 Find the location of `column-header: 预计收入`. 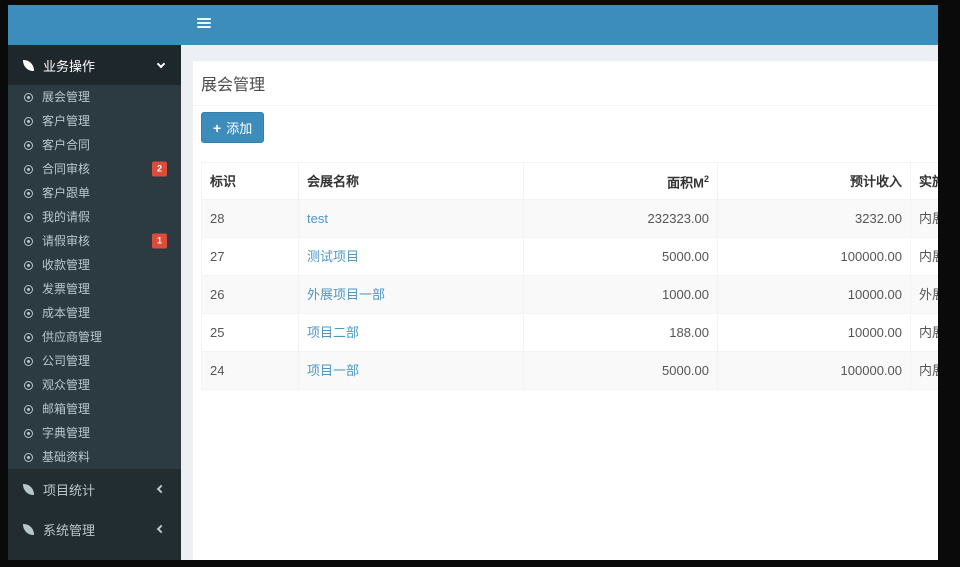

column-header: 预计收入 is located at coordinates (814, 181).